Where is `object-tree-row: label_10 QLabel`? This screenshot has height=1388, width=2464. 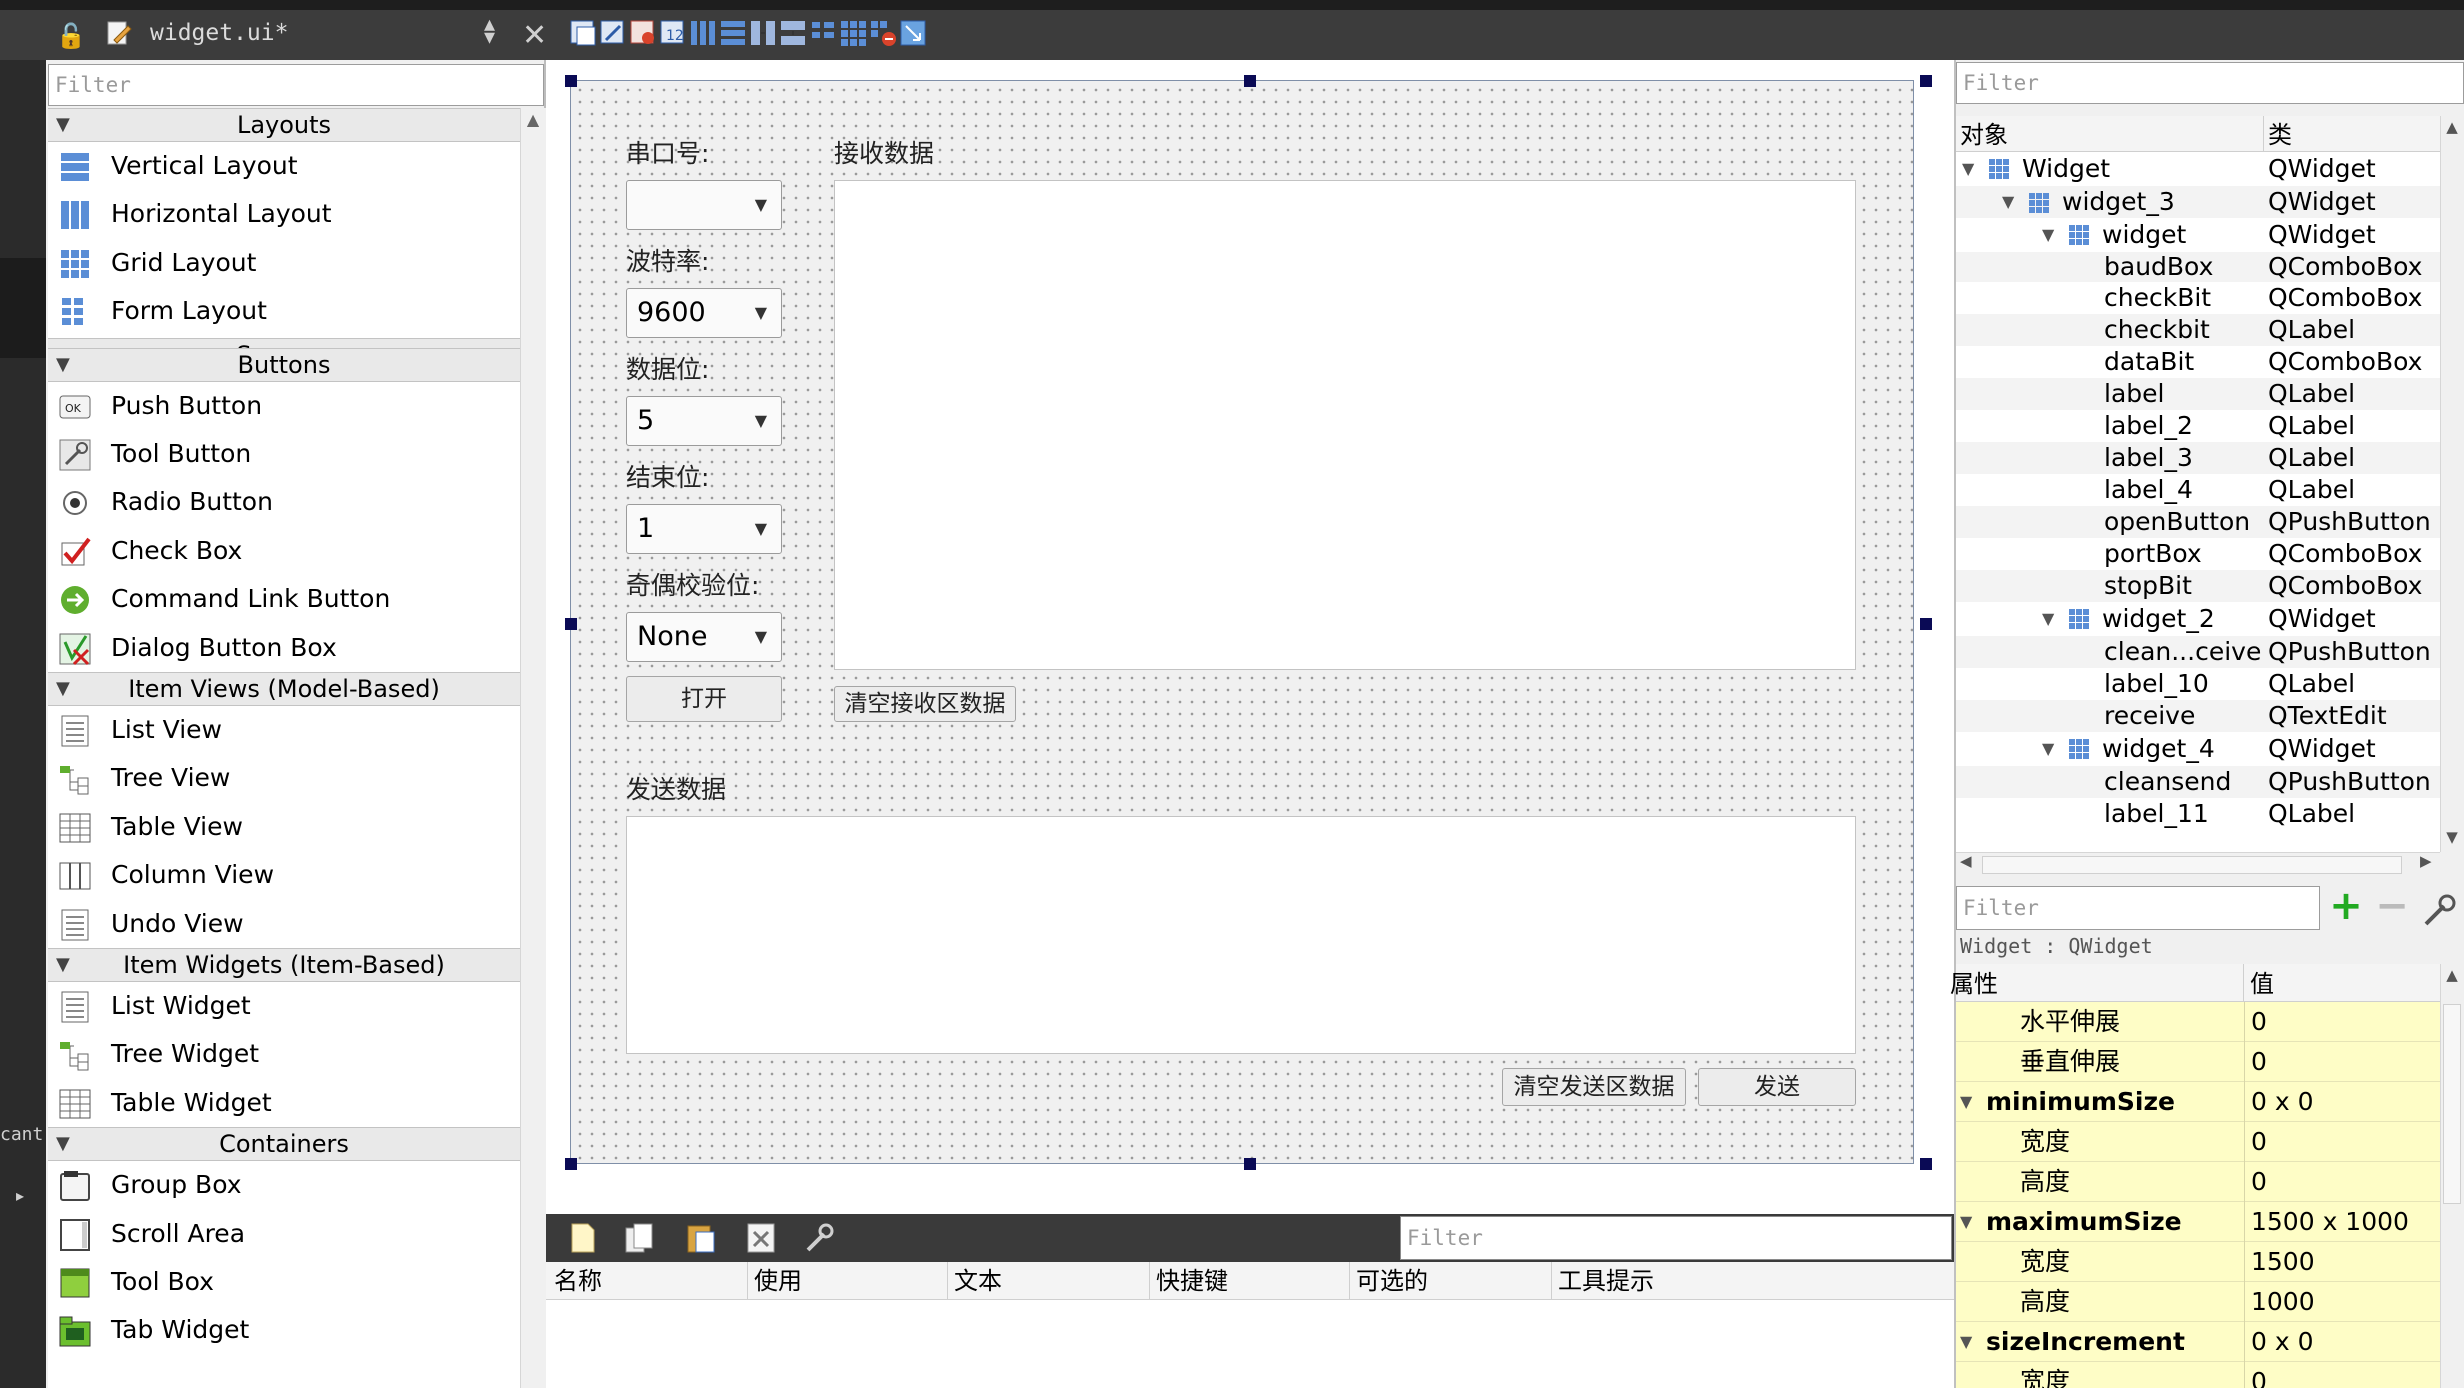
object-tree-row: label_10 QLabel is located at coordinates (2198, 684).